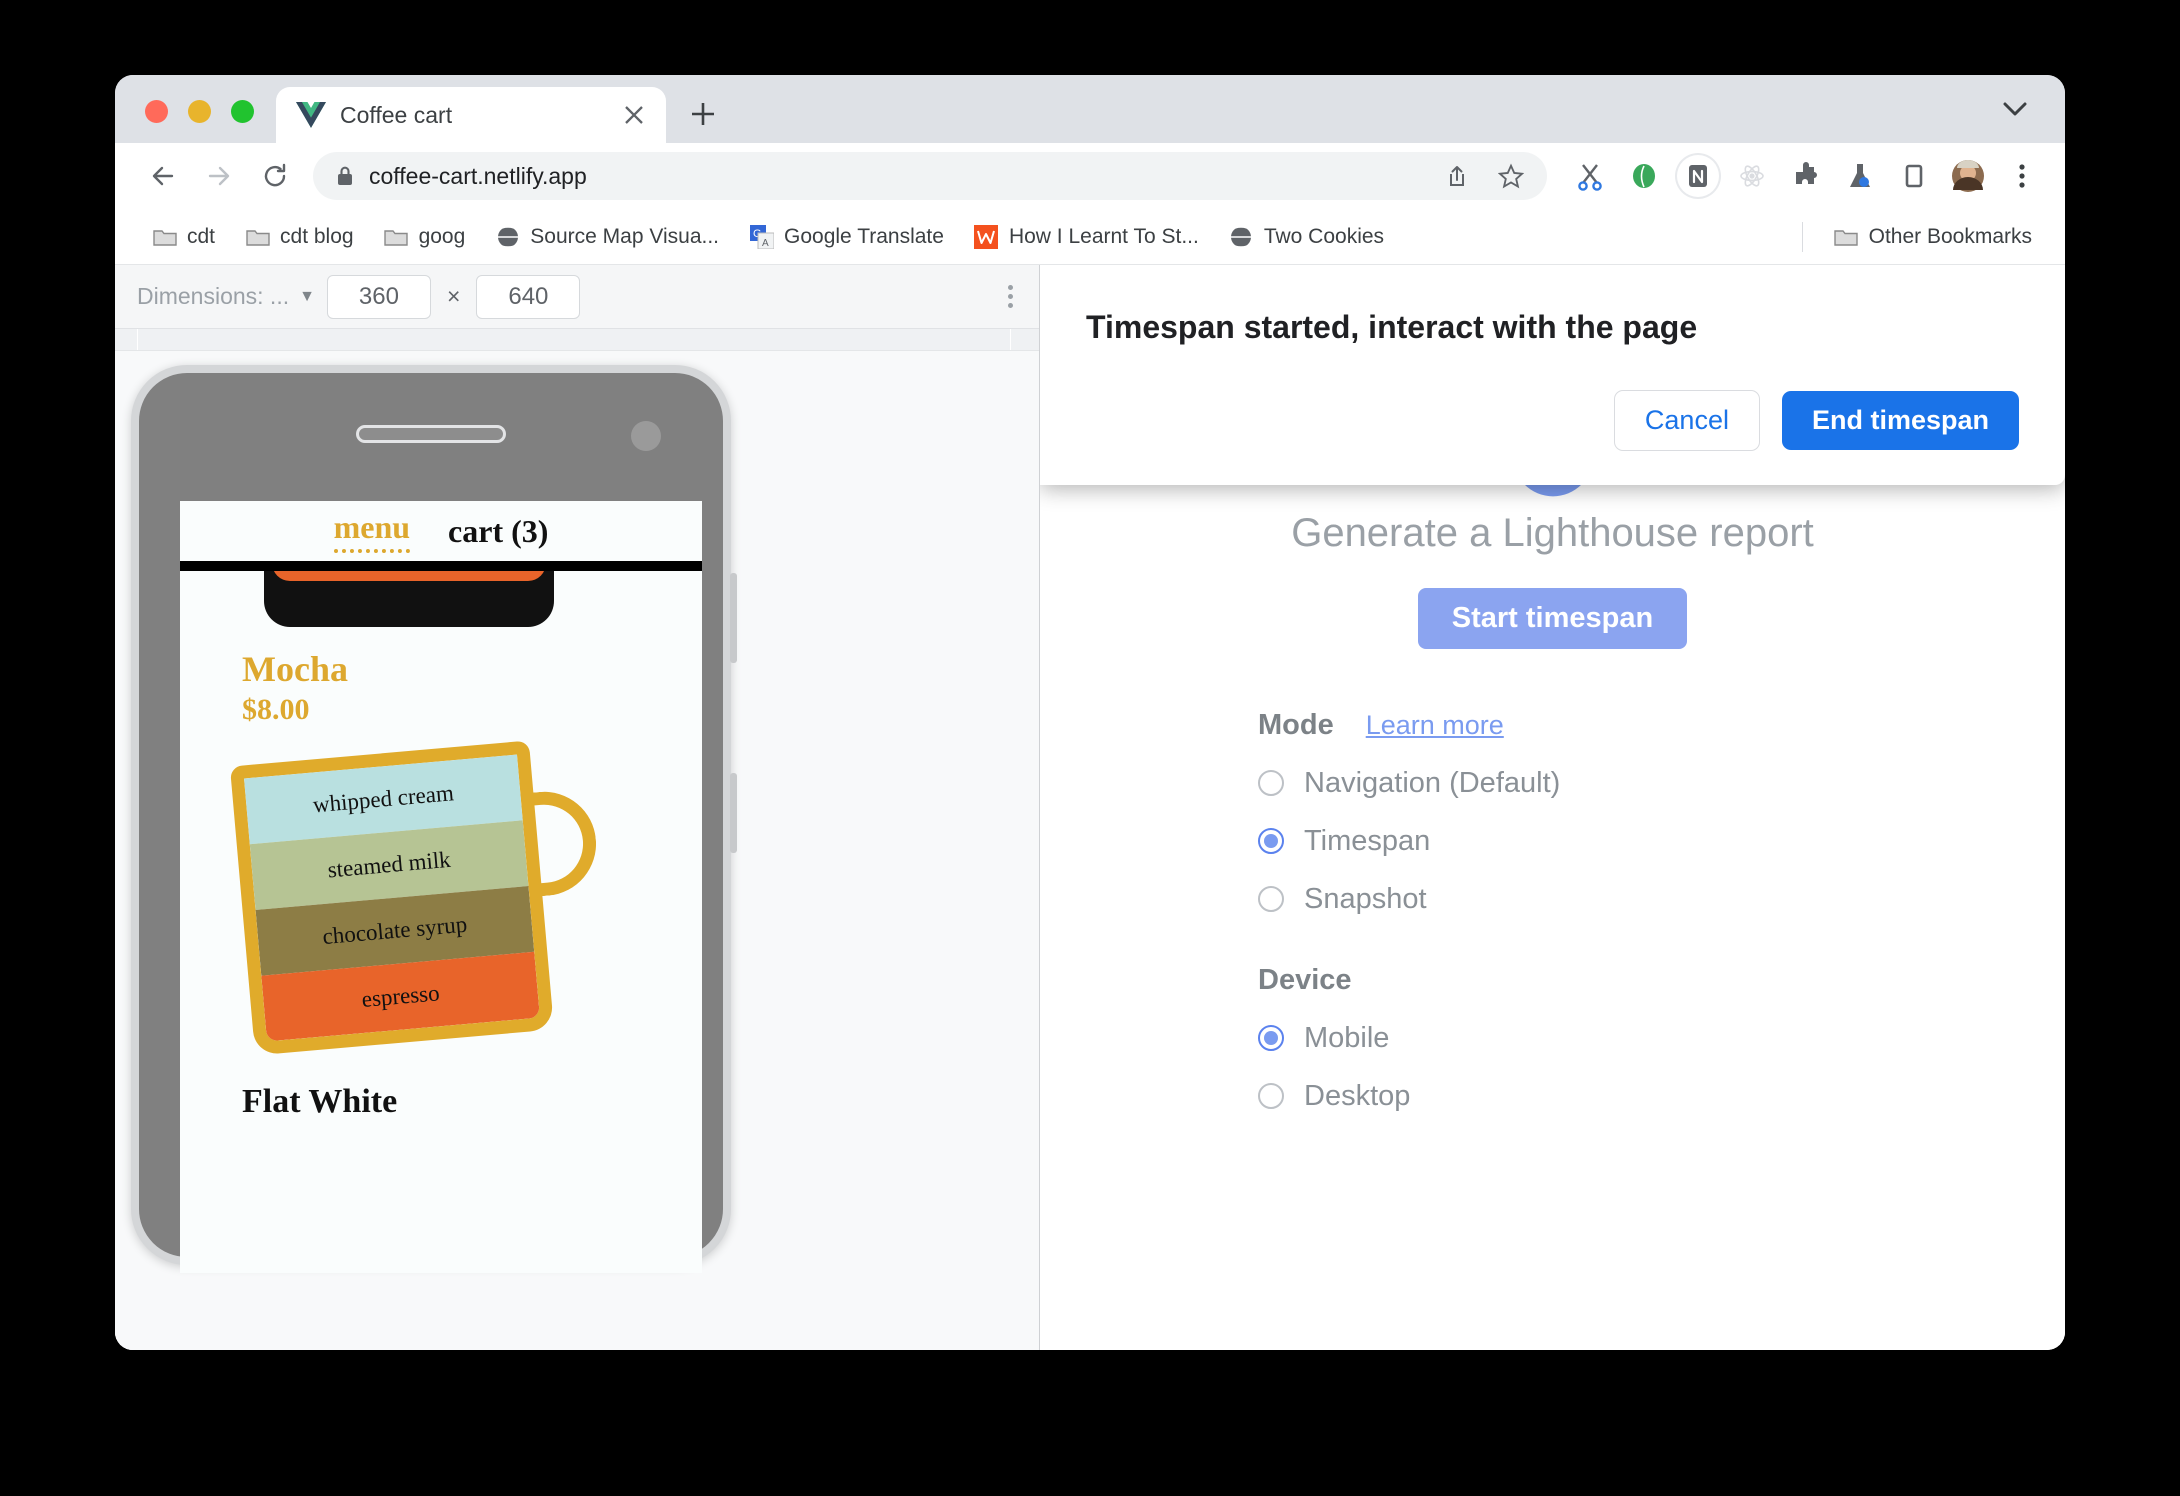  Describe the element at coordinates (634, 115) in the screenshot. I see `close-tab-icon` at that location.